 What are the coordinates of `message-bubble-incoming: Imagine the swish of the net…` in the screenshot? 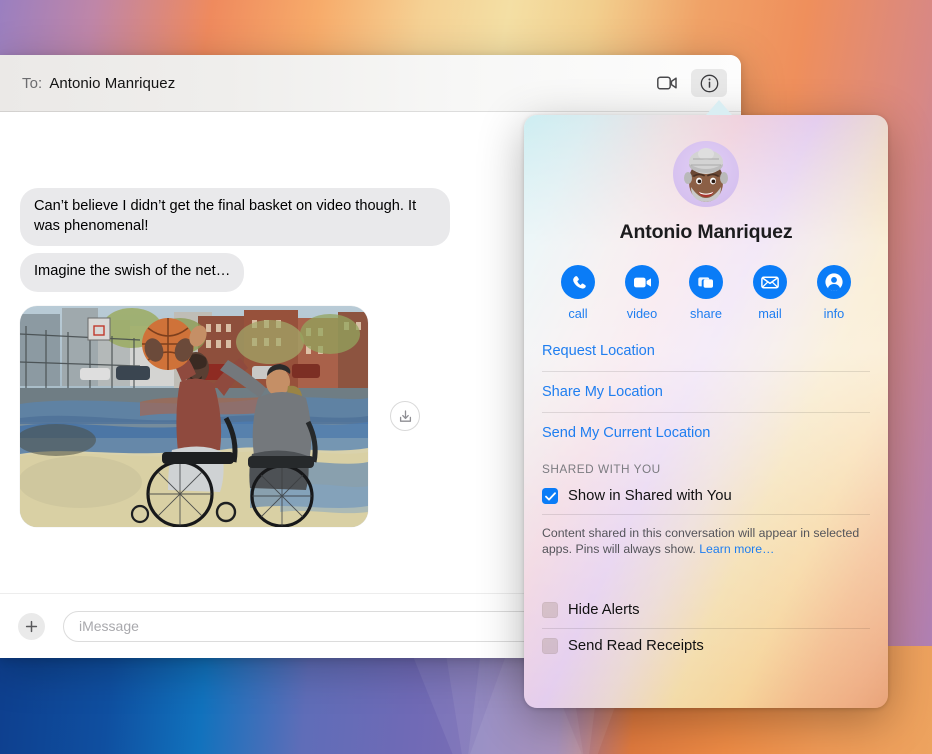 It's located at (130, 273).